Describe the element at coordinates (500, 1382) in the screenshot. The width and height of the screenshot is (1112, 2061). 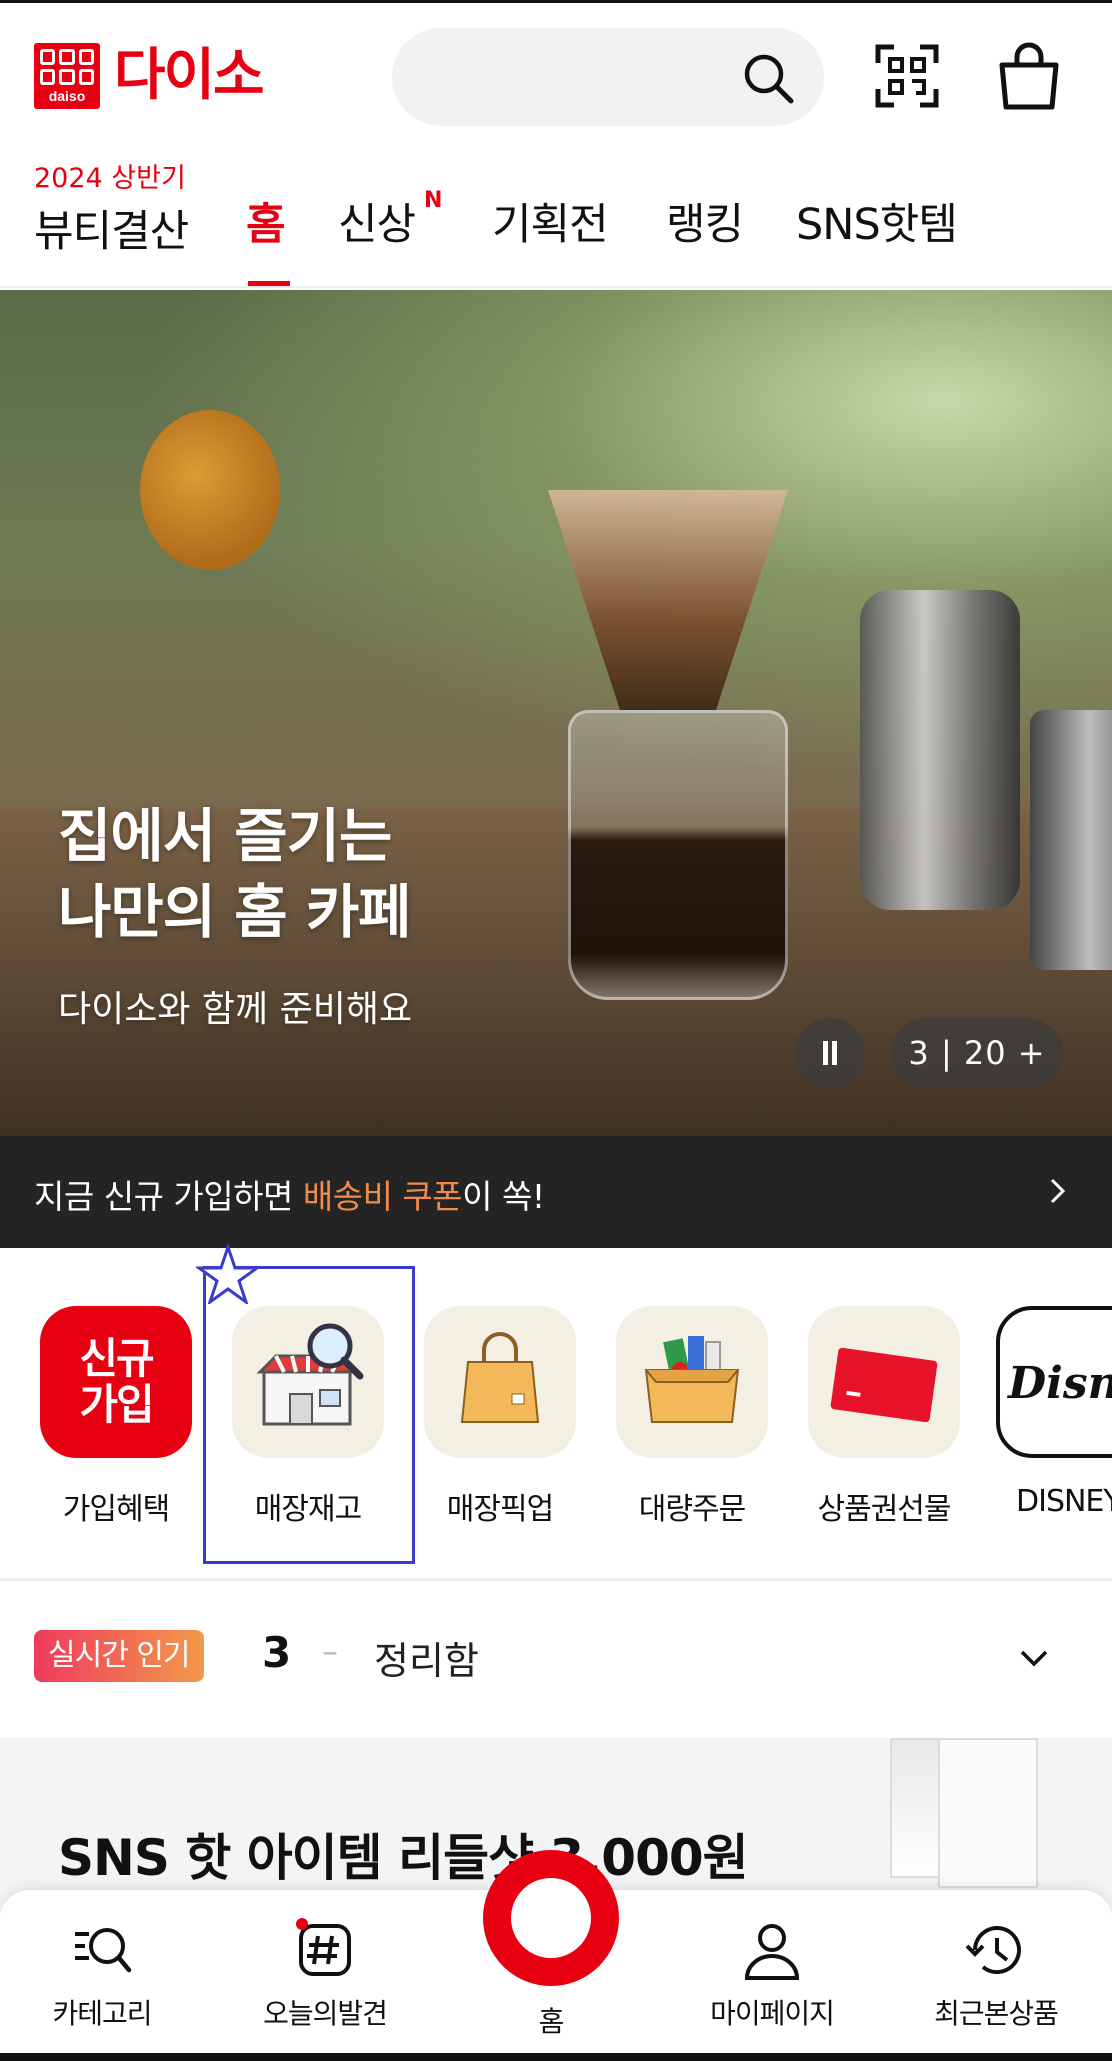
I see `shopping-bag-tile-icon` at that location.